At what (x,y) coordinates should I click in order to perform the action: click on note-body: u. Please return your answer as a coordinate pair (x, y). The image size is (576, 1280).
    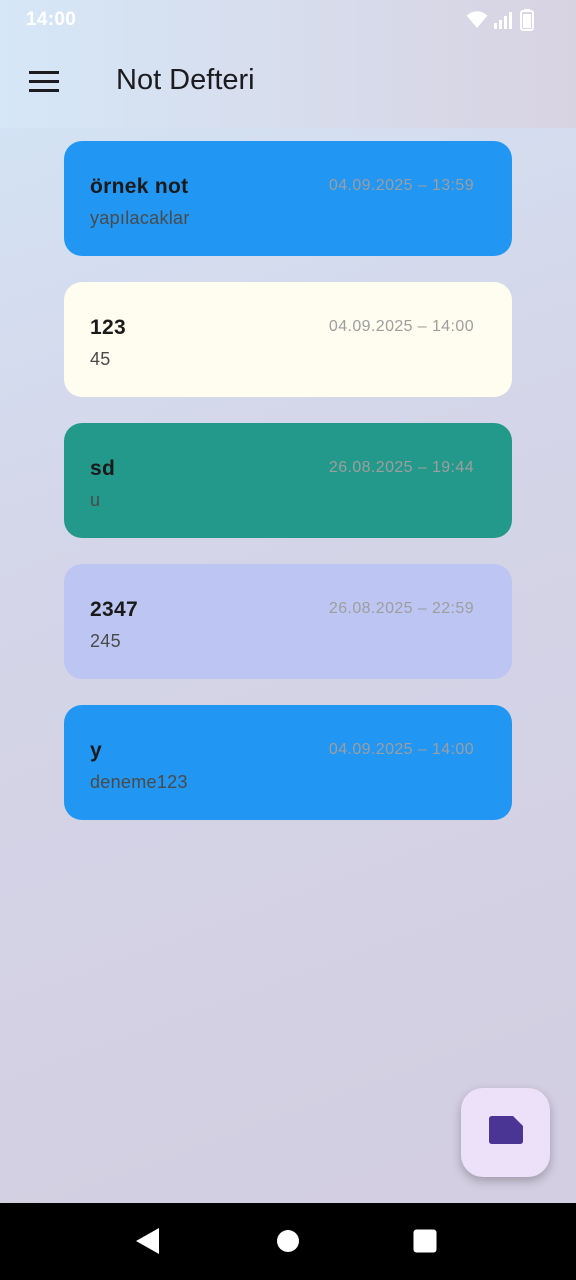
    Looking at the image, I should click on (95, 500).